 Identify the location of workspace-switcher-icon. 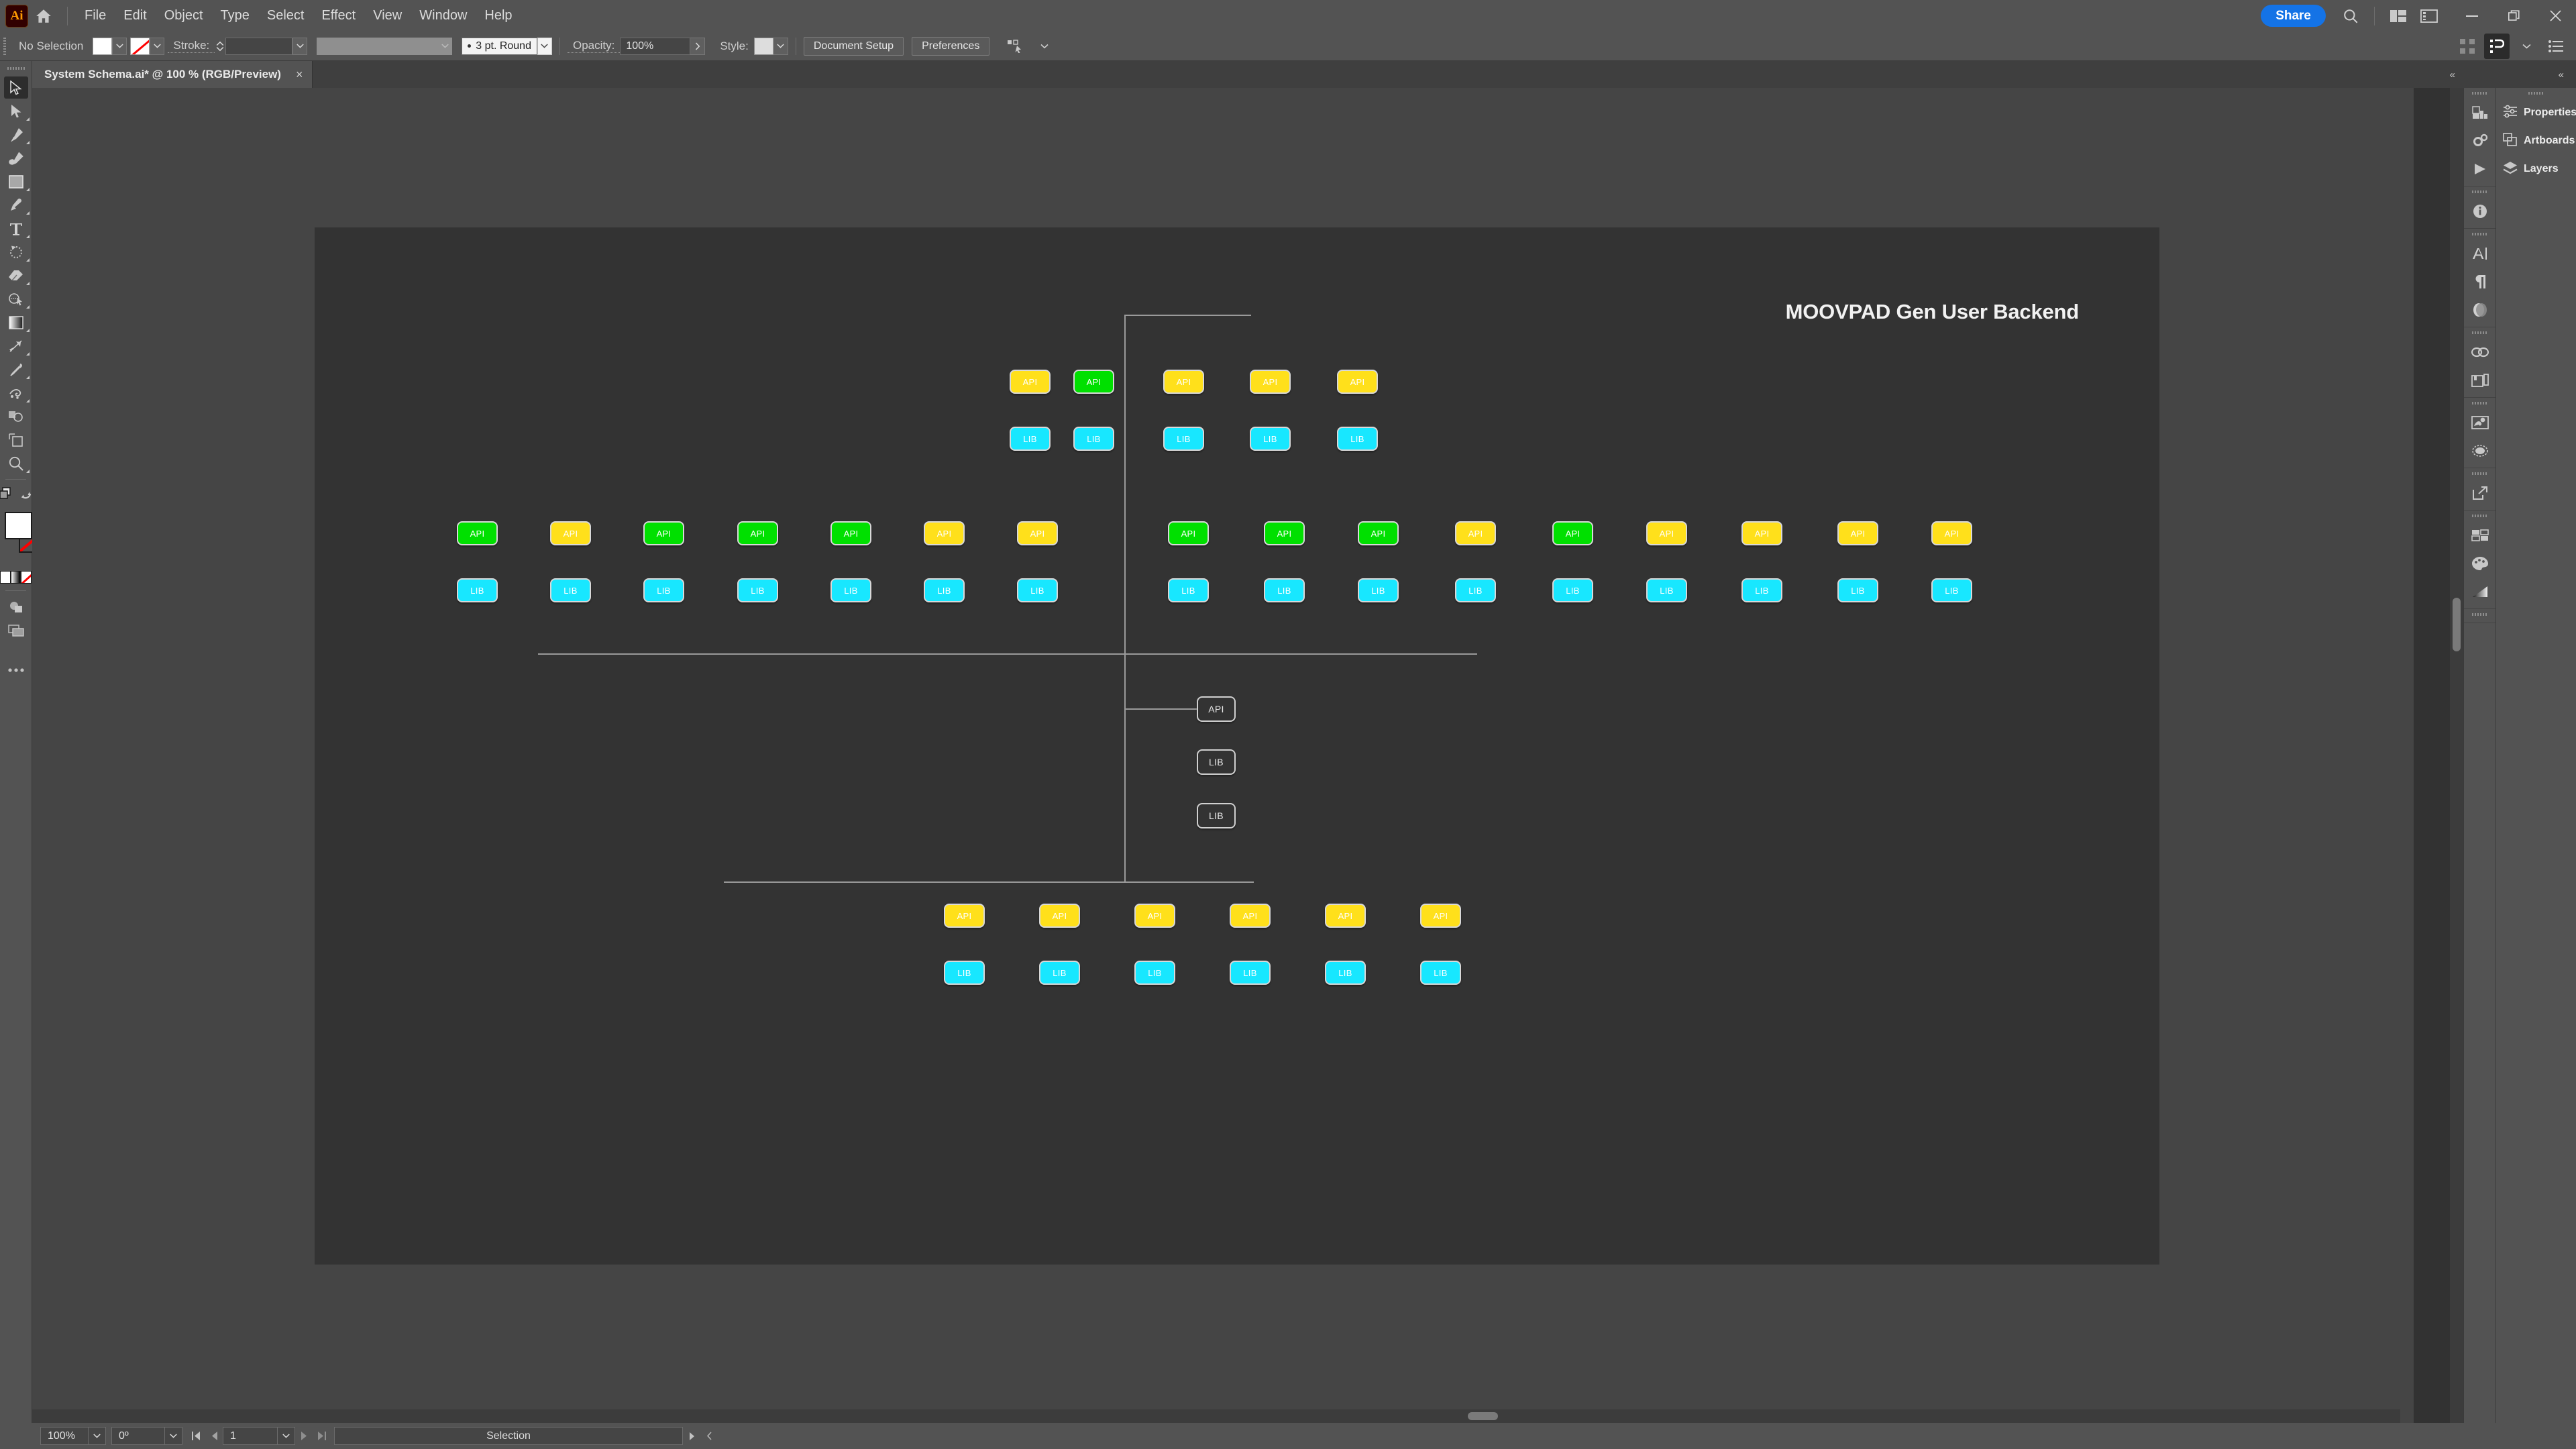
(2429, 16).